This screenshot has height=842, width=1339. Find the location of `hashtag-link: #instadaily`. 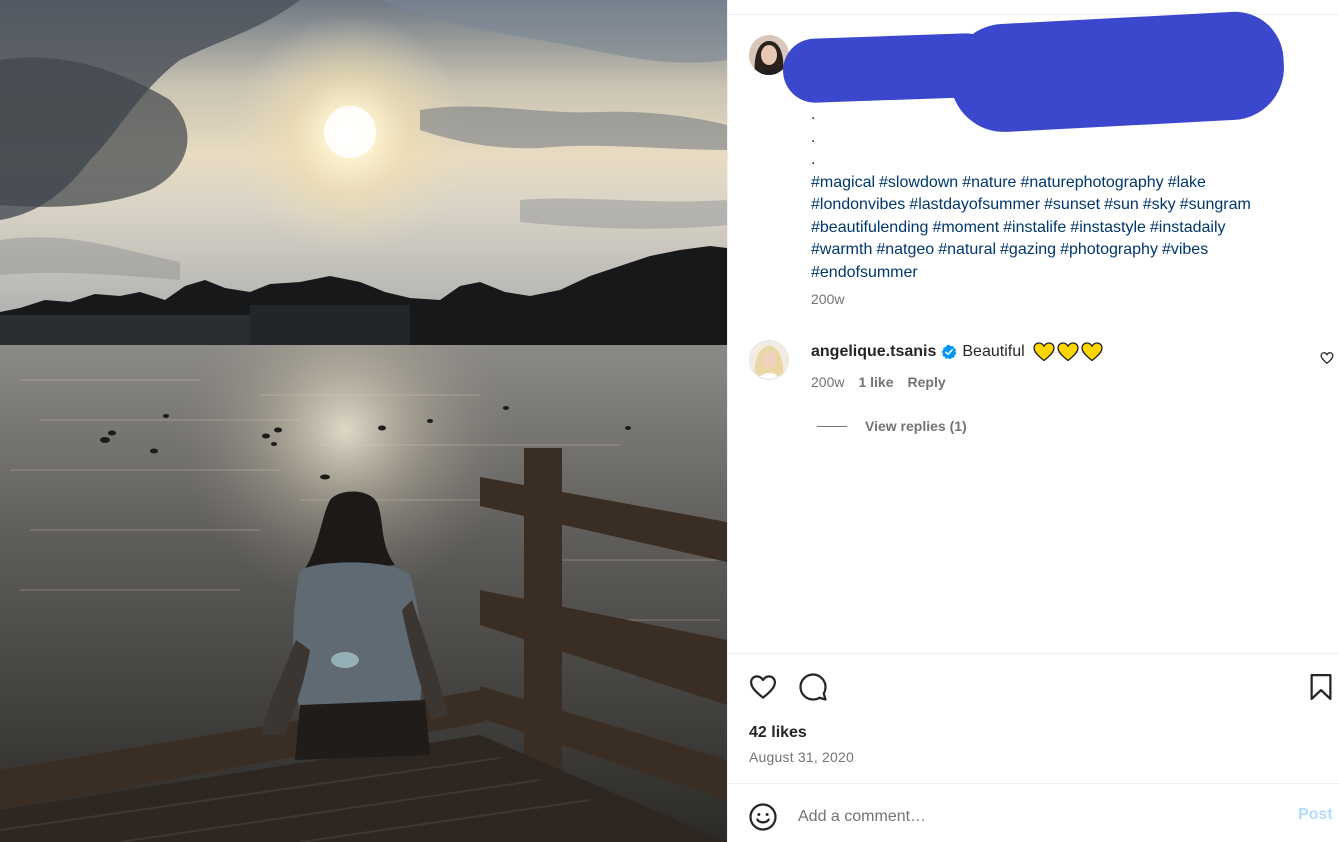

hashtag-link: #instadaily is located at coordinates (1188, 227).